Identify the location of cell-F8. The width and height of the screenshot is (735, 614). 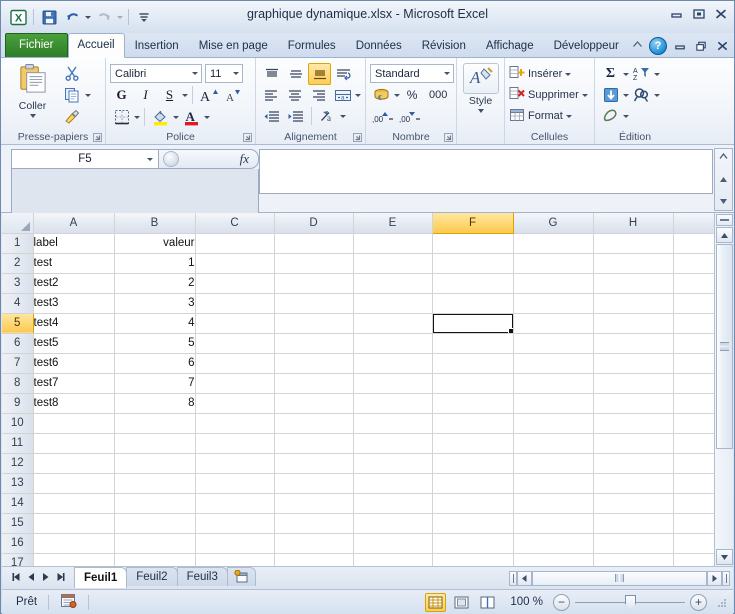
(473, 383).